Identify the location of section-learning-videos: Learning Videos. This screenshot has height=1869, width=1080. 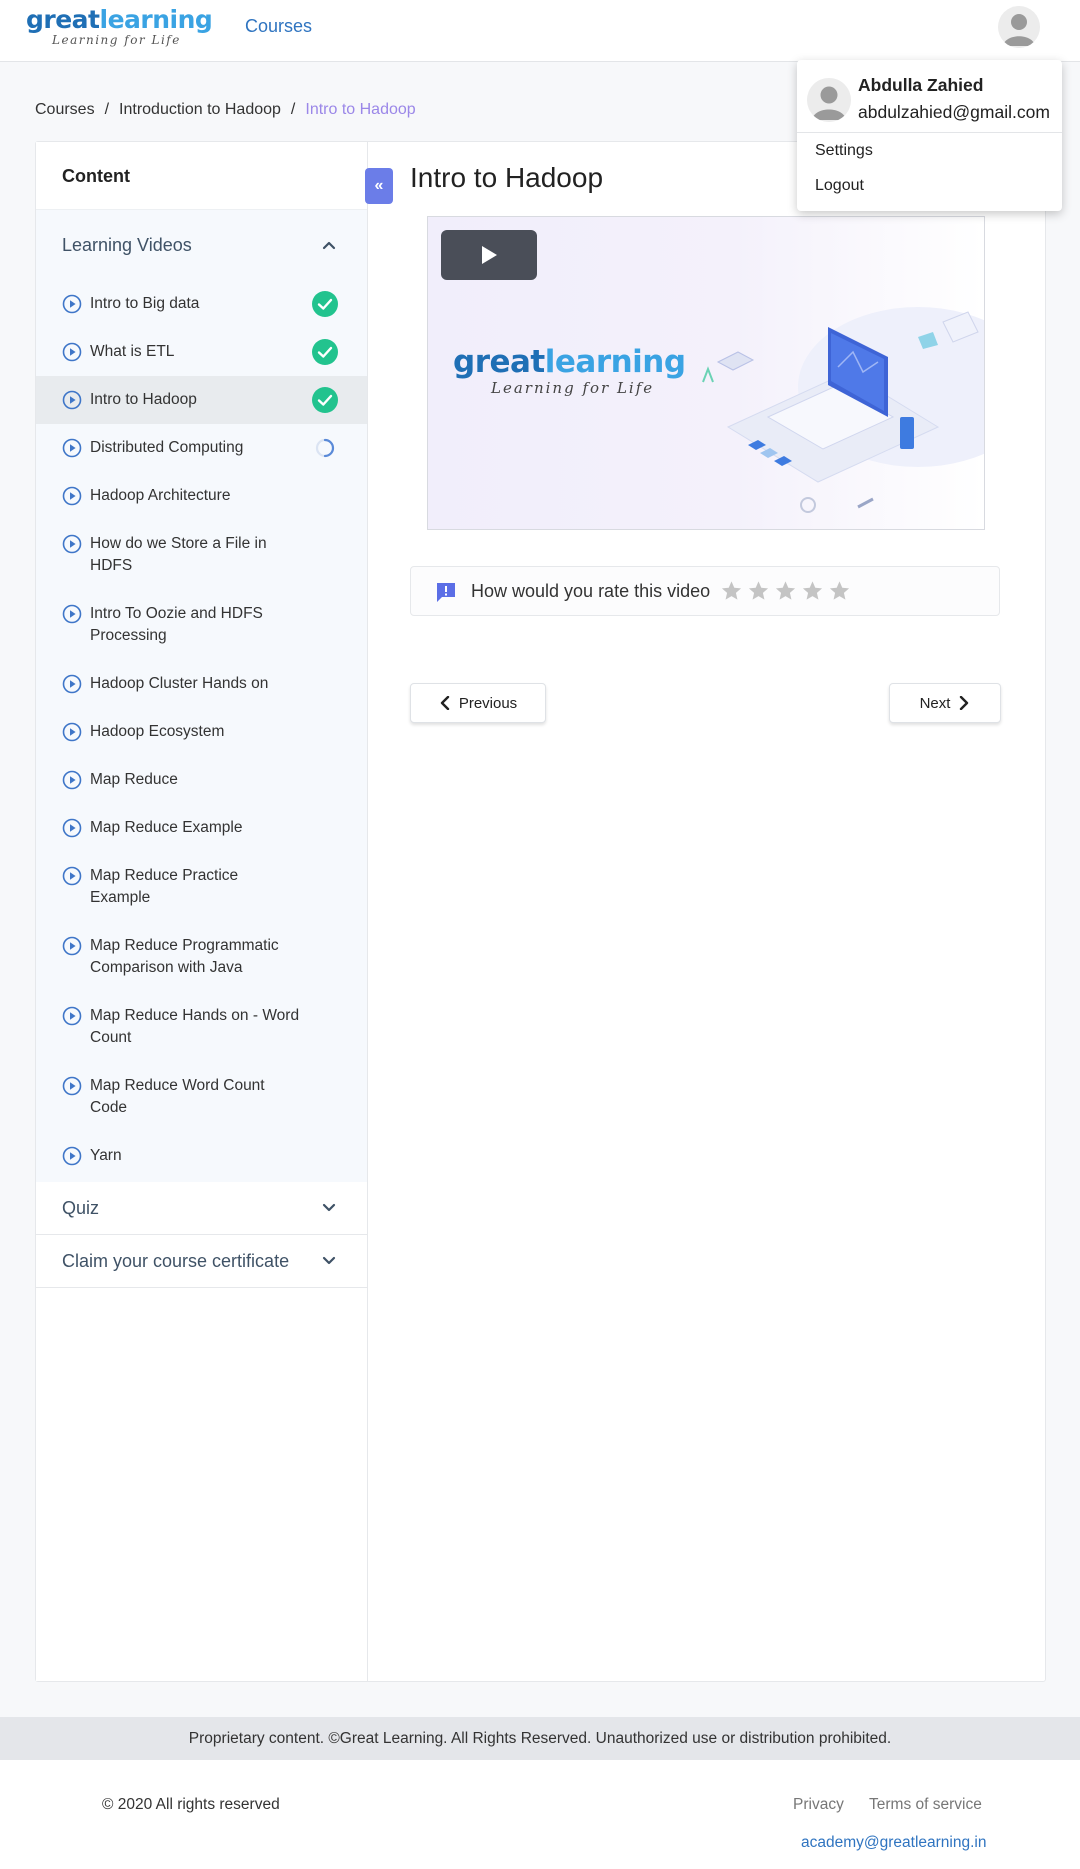
(201, 245).